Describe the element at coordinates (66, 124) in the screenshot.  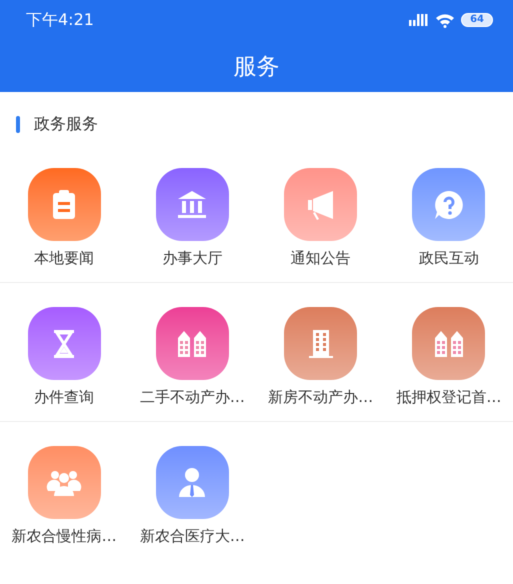
I see `section-title: 政务服务` at that location.